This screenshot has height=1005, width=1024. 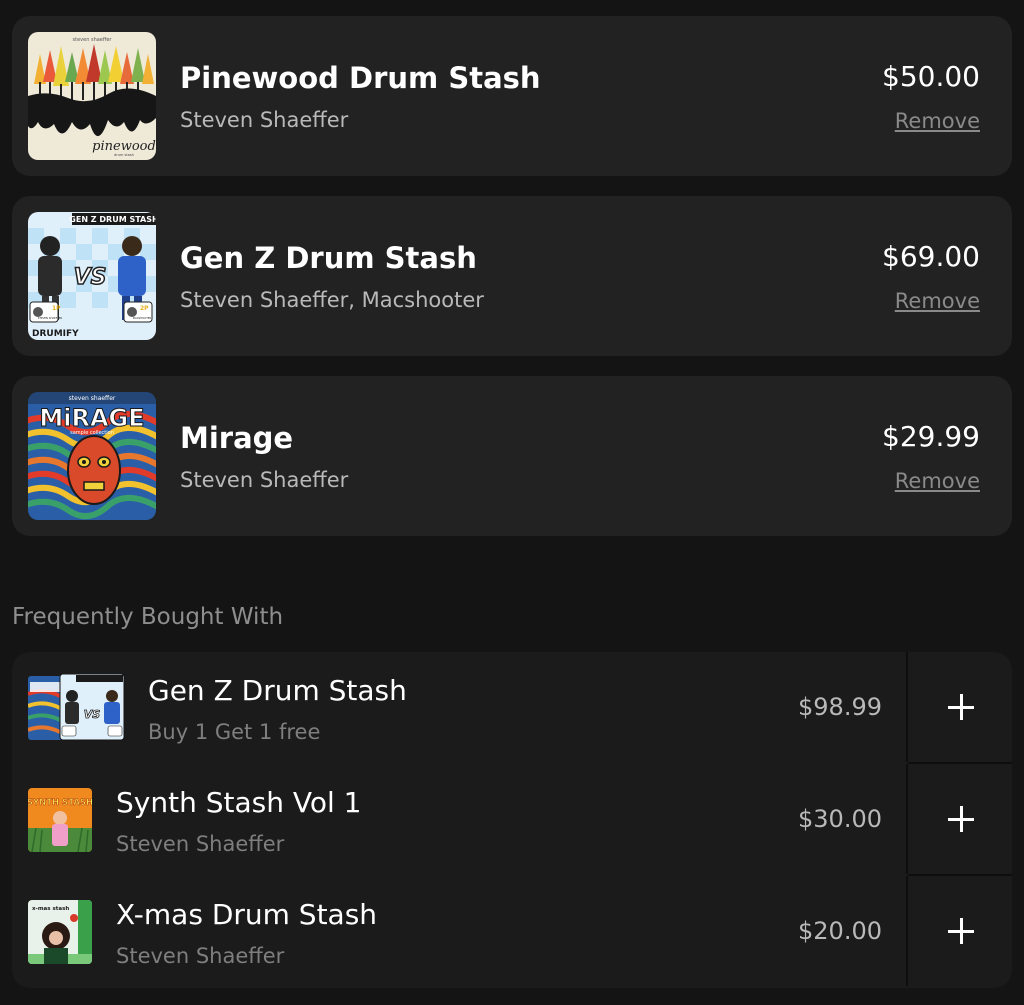 I want to click on cart-item-title: Pinewood Drum Stash, so click(x=360, y=78).